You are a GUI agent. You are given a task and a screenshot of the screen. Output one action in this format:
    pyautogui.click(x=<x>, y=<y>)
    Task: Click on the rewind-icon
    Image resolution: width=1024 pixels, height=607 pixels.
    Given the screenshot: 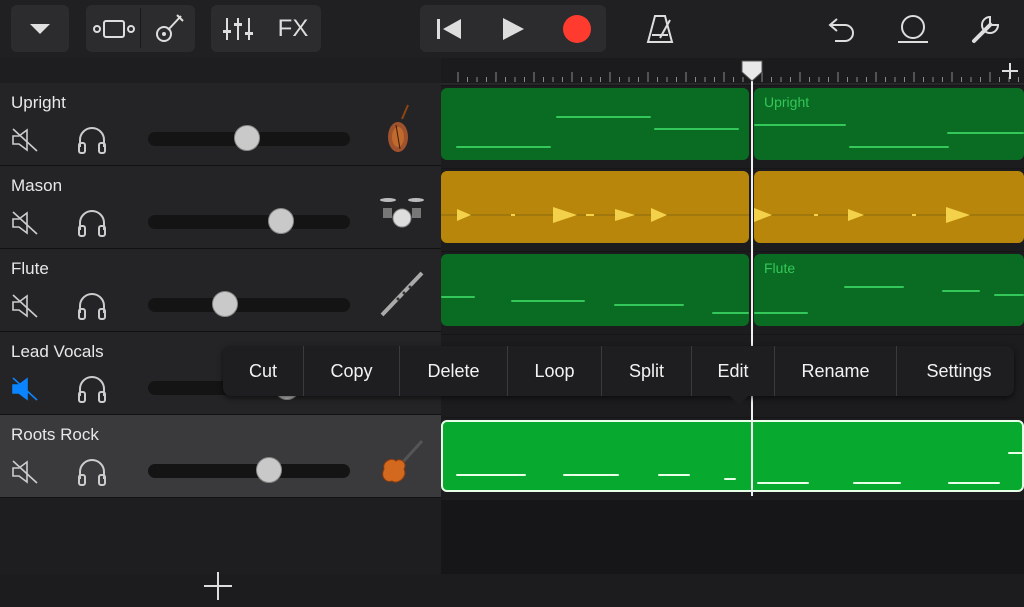 What is the action you would take?
    pyautogui.click(x=449, y=29)
    